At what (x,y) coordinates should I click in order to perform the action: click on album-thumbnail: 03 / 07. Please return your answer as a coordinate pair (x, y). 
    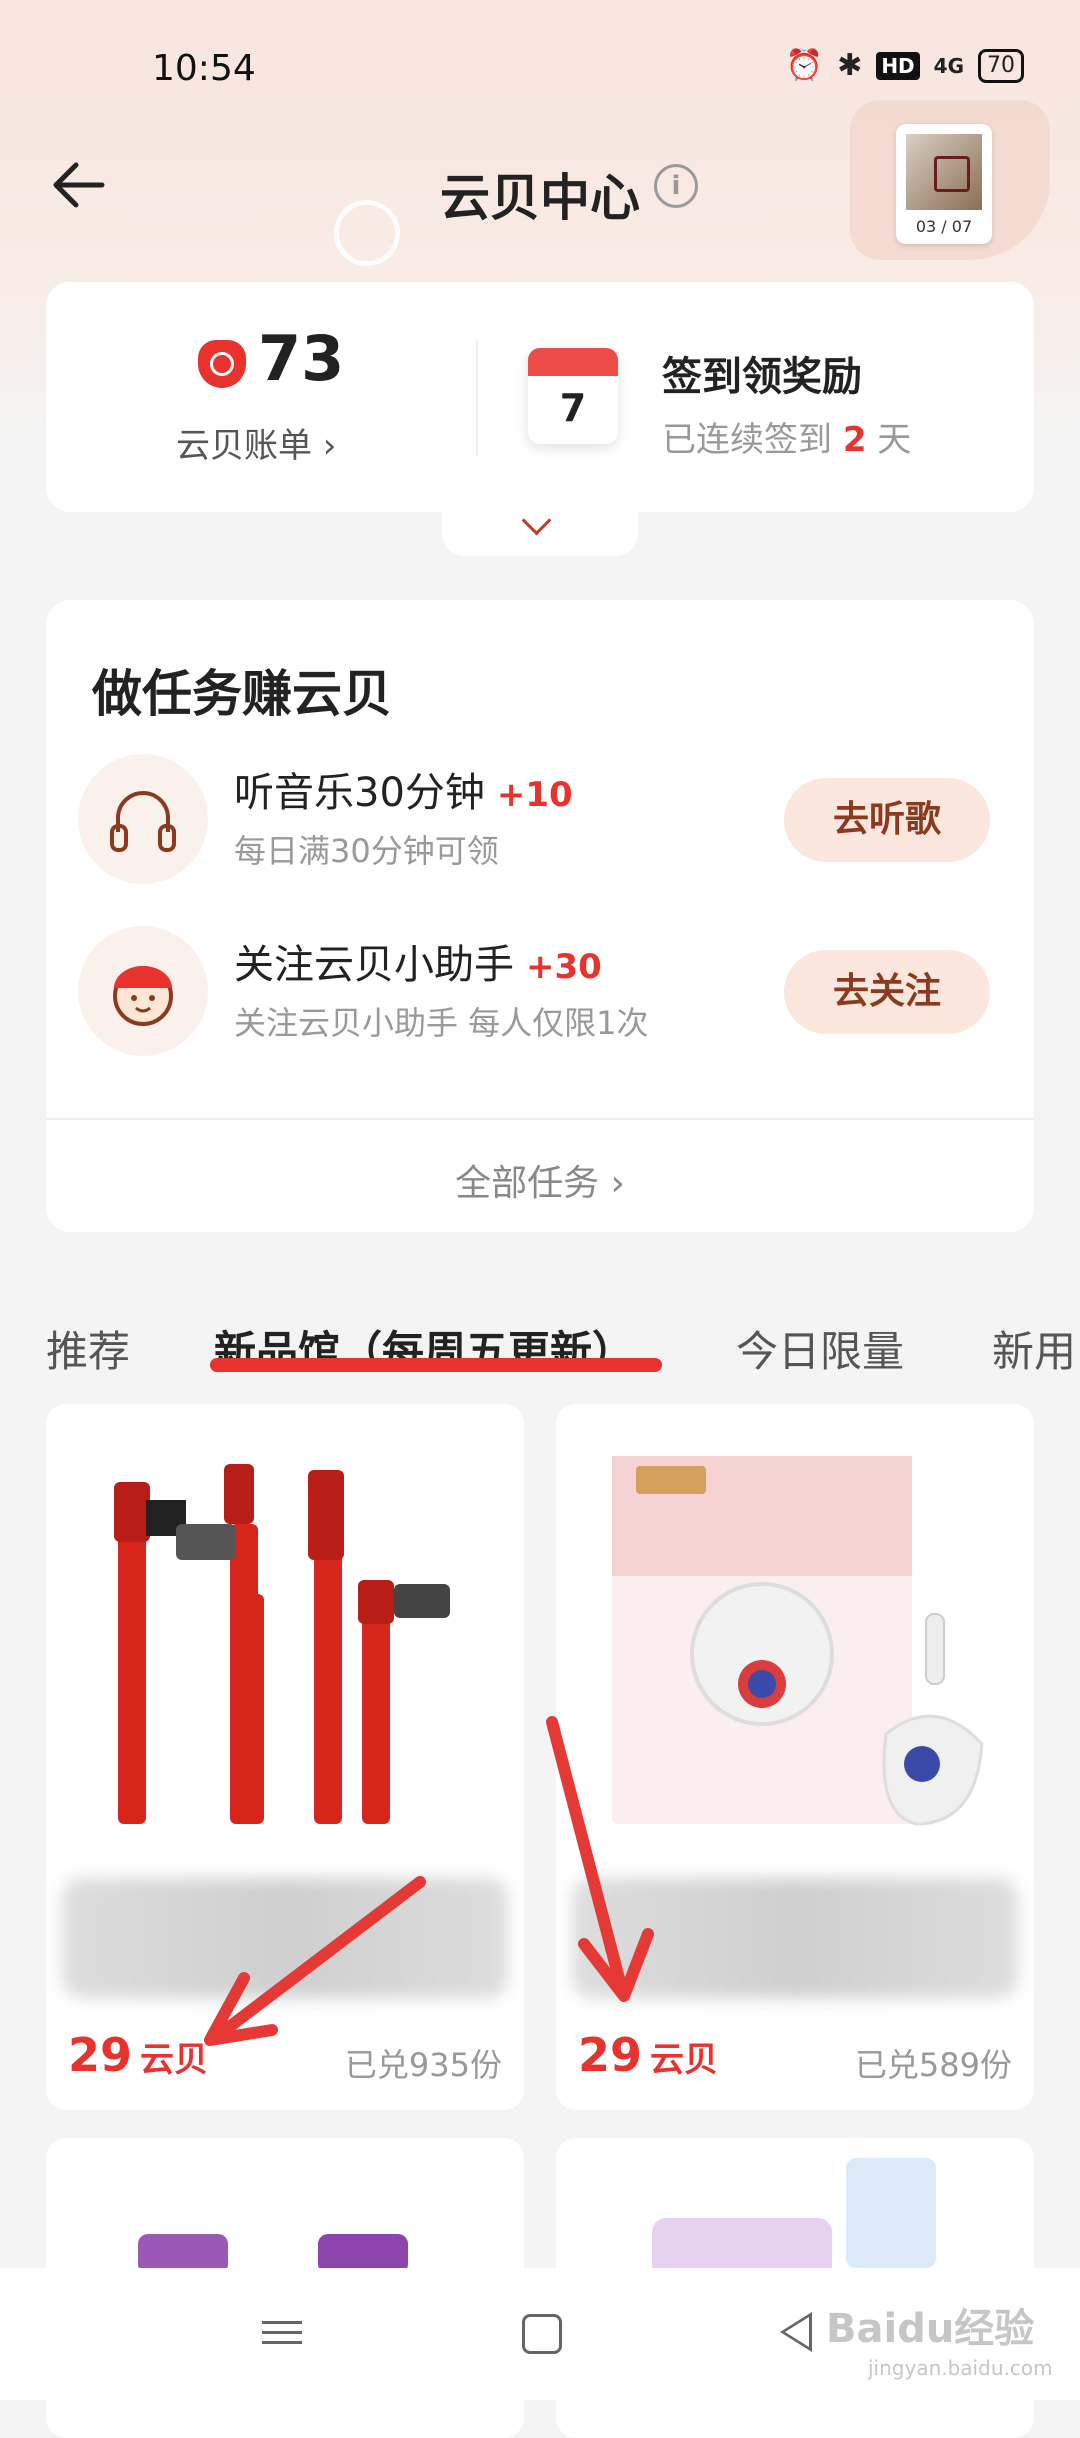
    Looking at the image, I should click on (944, 184).